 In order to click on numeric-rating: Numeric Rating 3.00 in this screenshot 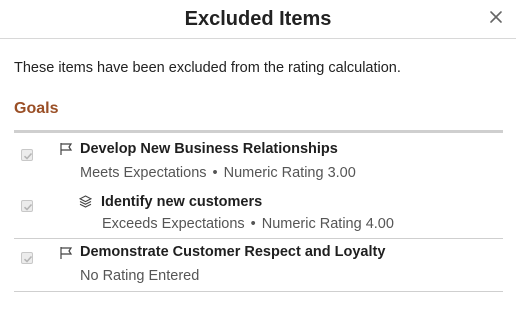, I will do `click(289, 173)`.